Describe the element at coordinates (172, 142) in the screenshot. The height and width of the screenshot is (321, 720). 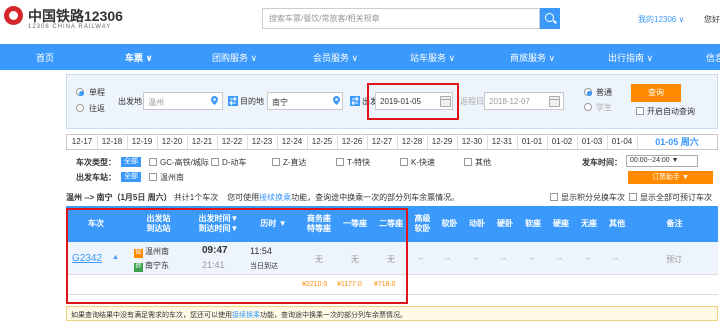
I see `date-tab: 12-20` at that location.